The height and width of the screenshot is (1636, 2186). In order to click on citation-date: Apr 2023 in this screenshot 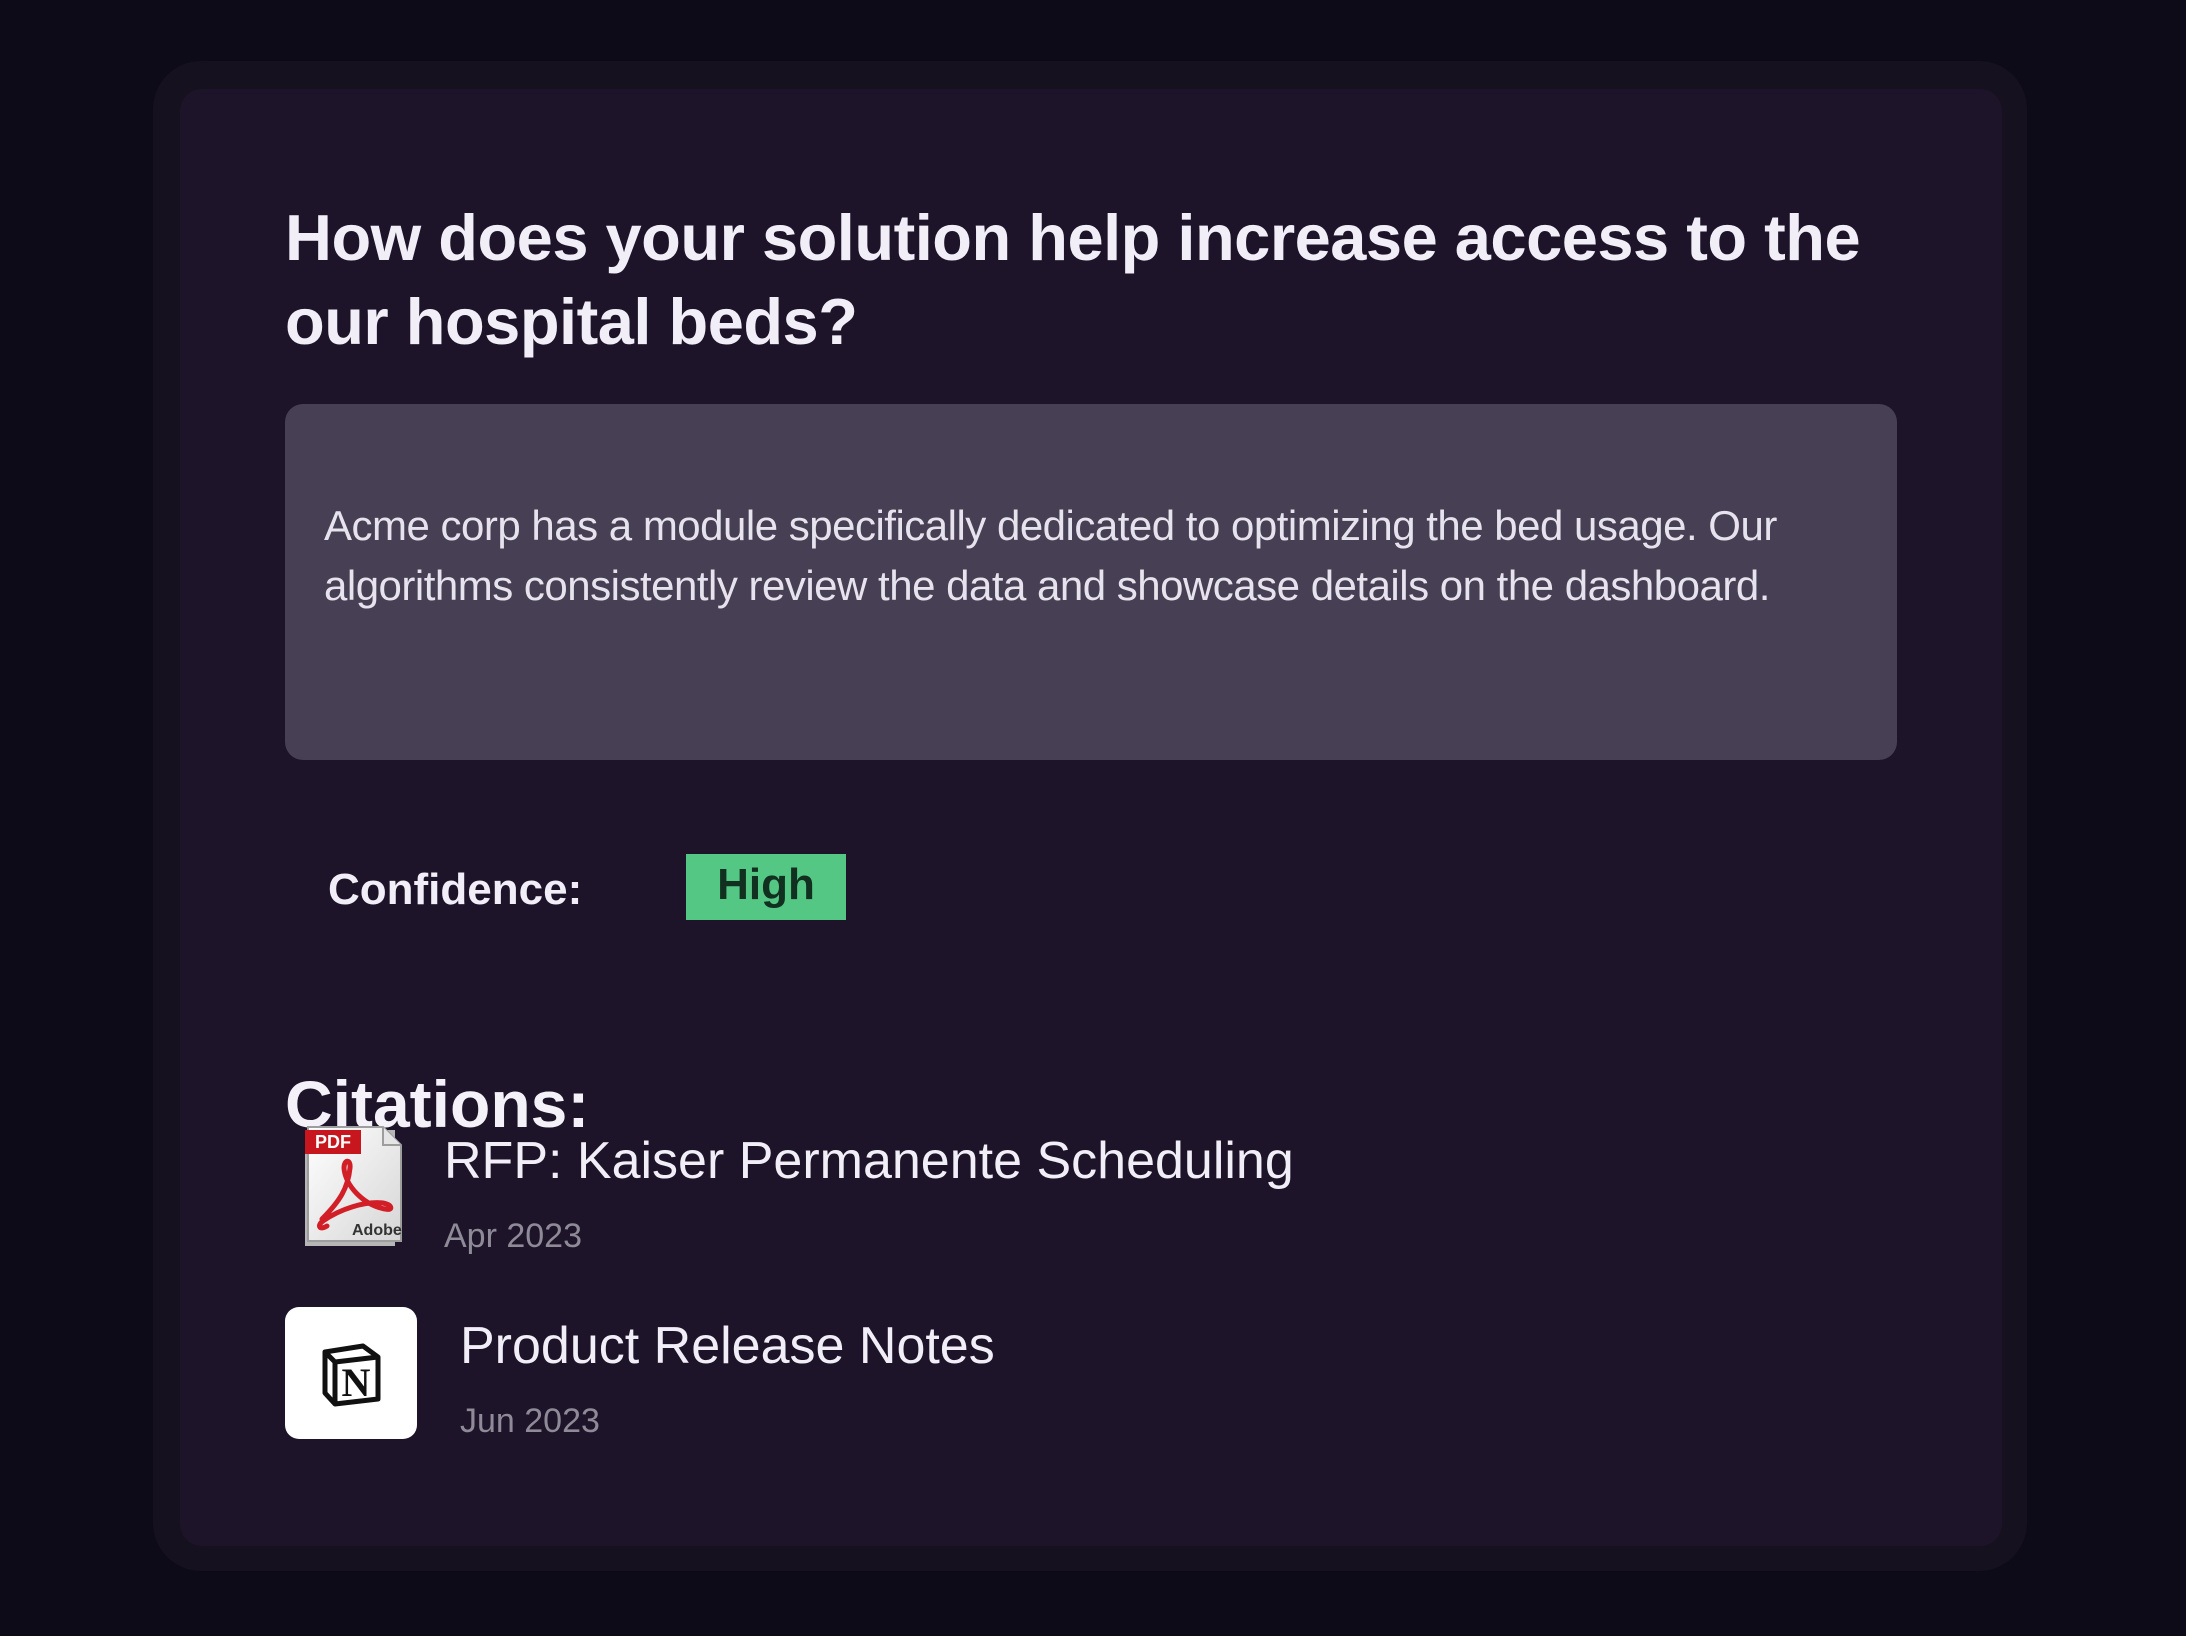, I will do `click(513, 1236)`.